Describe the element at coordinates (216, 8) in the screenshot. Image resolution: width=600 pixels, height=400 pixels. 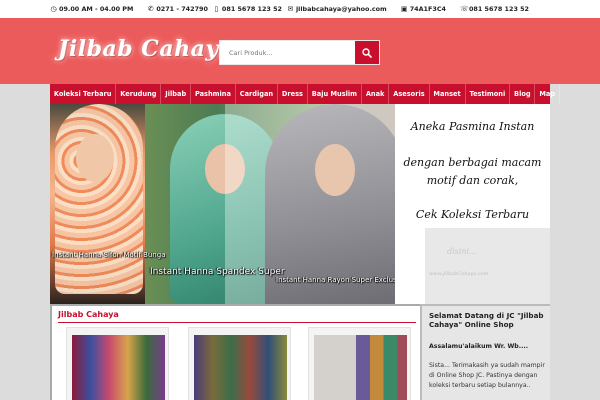
I see `mobile-icon: ▯` at that location.